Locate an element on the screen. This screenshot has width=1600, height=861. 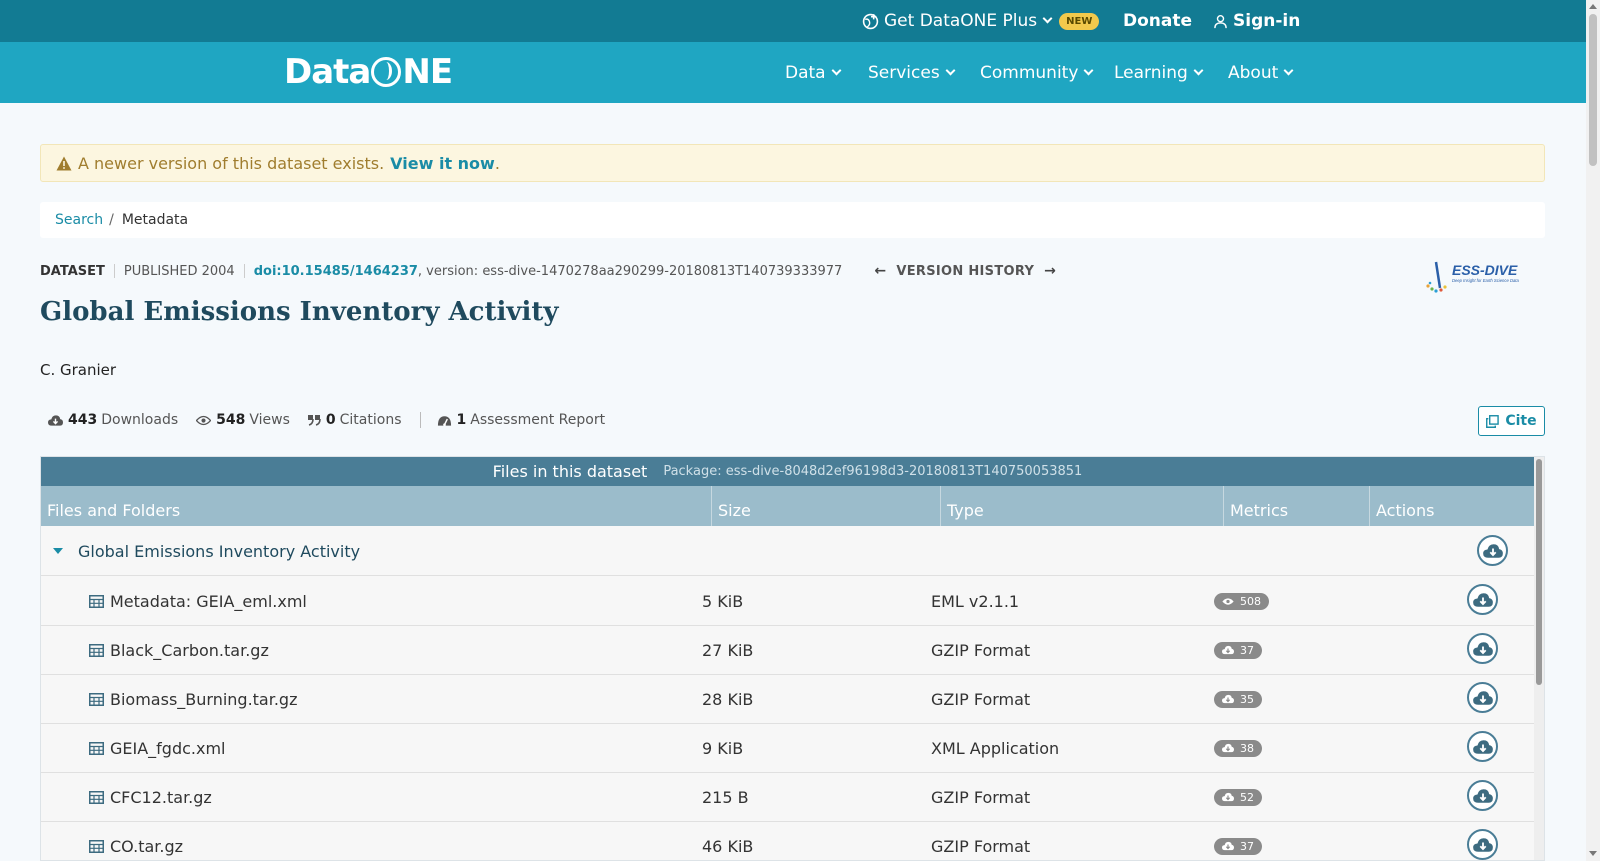
sign-in-link: Sign-in is located at coordinates (1256, 21).